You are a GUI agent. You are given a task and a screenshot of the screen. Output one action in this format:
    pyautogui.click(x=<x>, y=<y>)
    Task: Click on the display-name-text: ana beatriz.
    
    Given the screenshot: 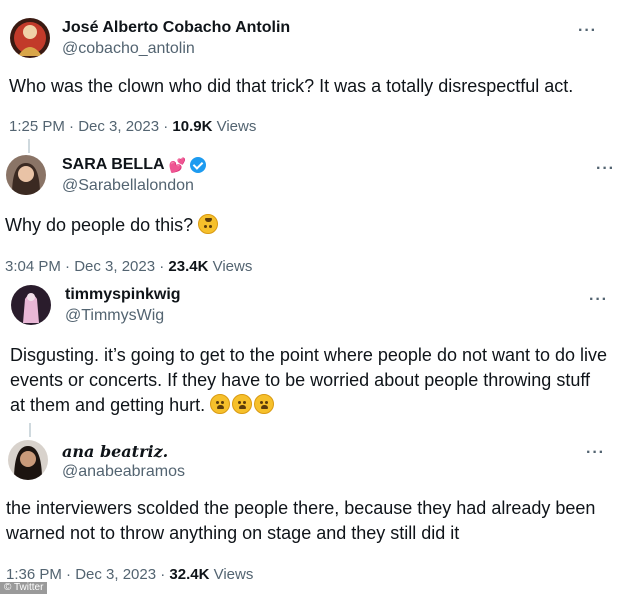 What is the action you would take?
    pyautogui.click(x=115, y=451)
    